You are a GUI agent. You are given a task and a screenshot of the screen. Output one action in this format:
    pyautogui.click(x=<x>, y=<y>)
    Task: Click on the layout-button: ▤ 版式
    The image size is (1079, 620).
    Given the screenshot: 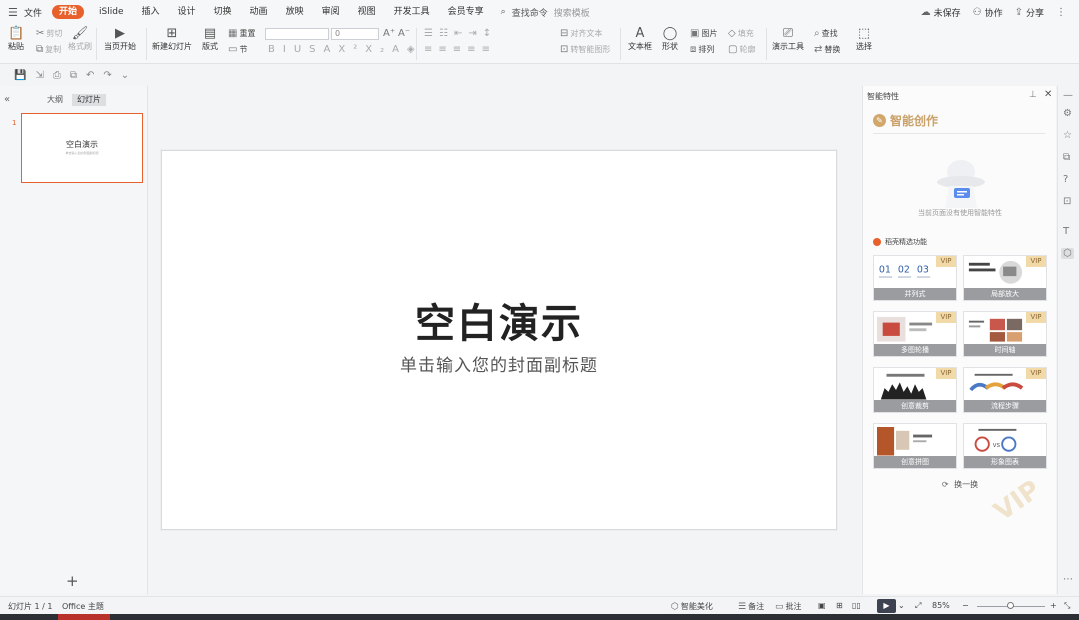 What is the action you would take?
    pyautogui.click(x=210, y=39)
    